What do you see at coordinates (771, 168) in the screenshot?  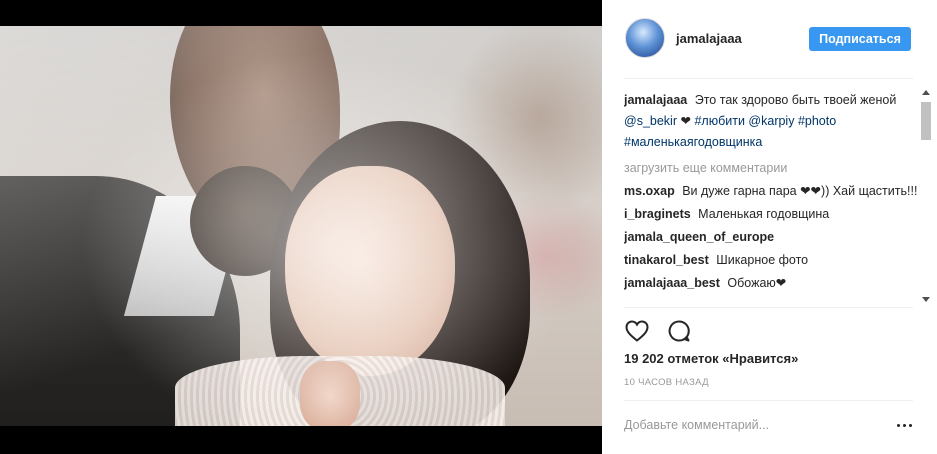 I see `load-more-comments-link: загрузить еще комментарии` at bounding box center [771, 168].